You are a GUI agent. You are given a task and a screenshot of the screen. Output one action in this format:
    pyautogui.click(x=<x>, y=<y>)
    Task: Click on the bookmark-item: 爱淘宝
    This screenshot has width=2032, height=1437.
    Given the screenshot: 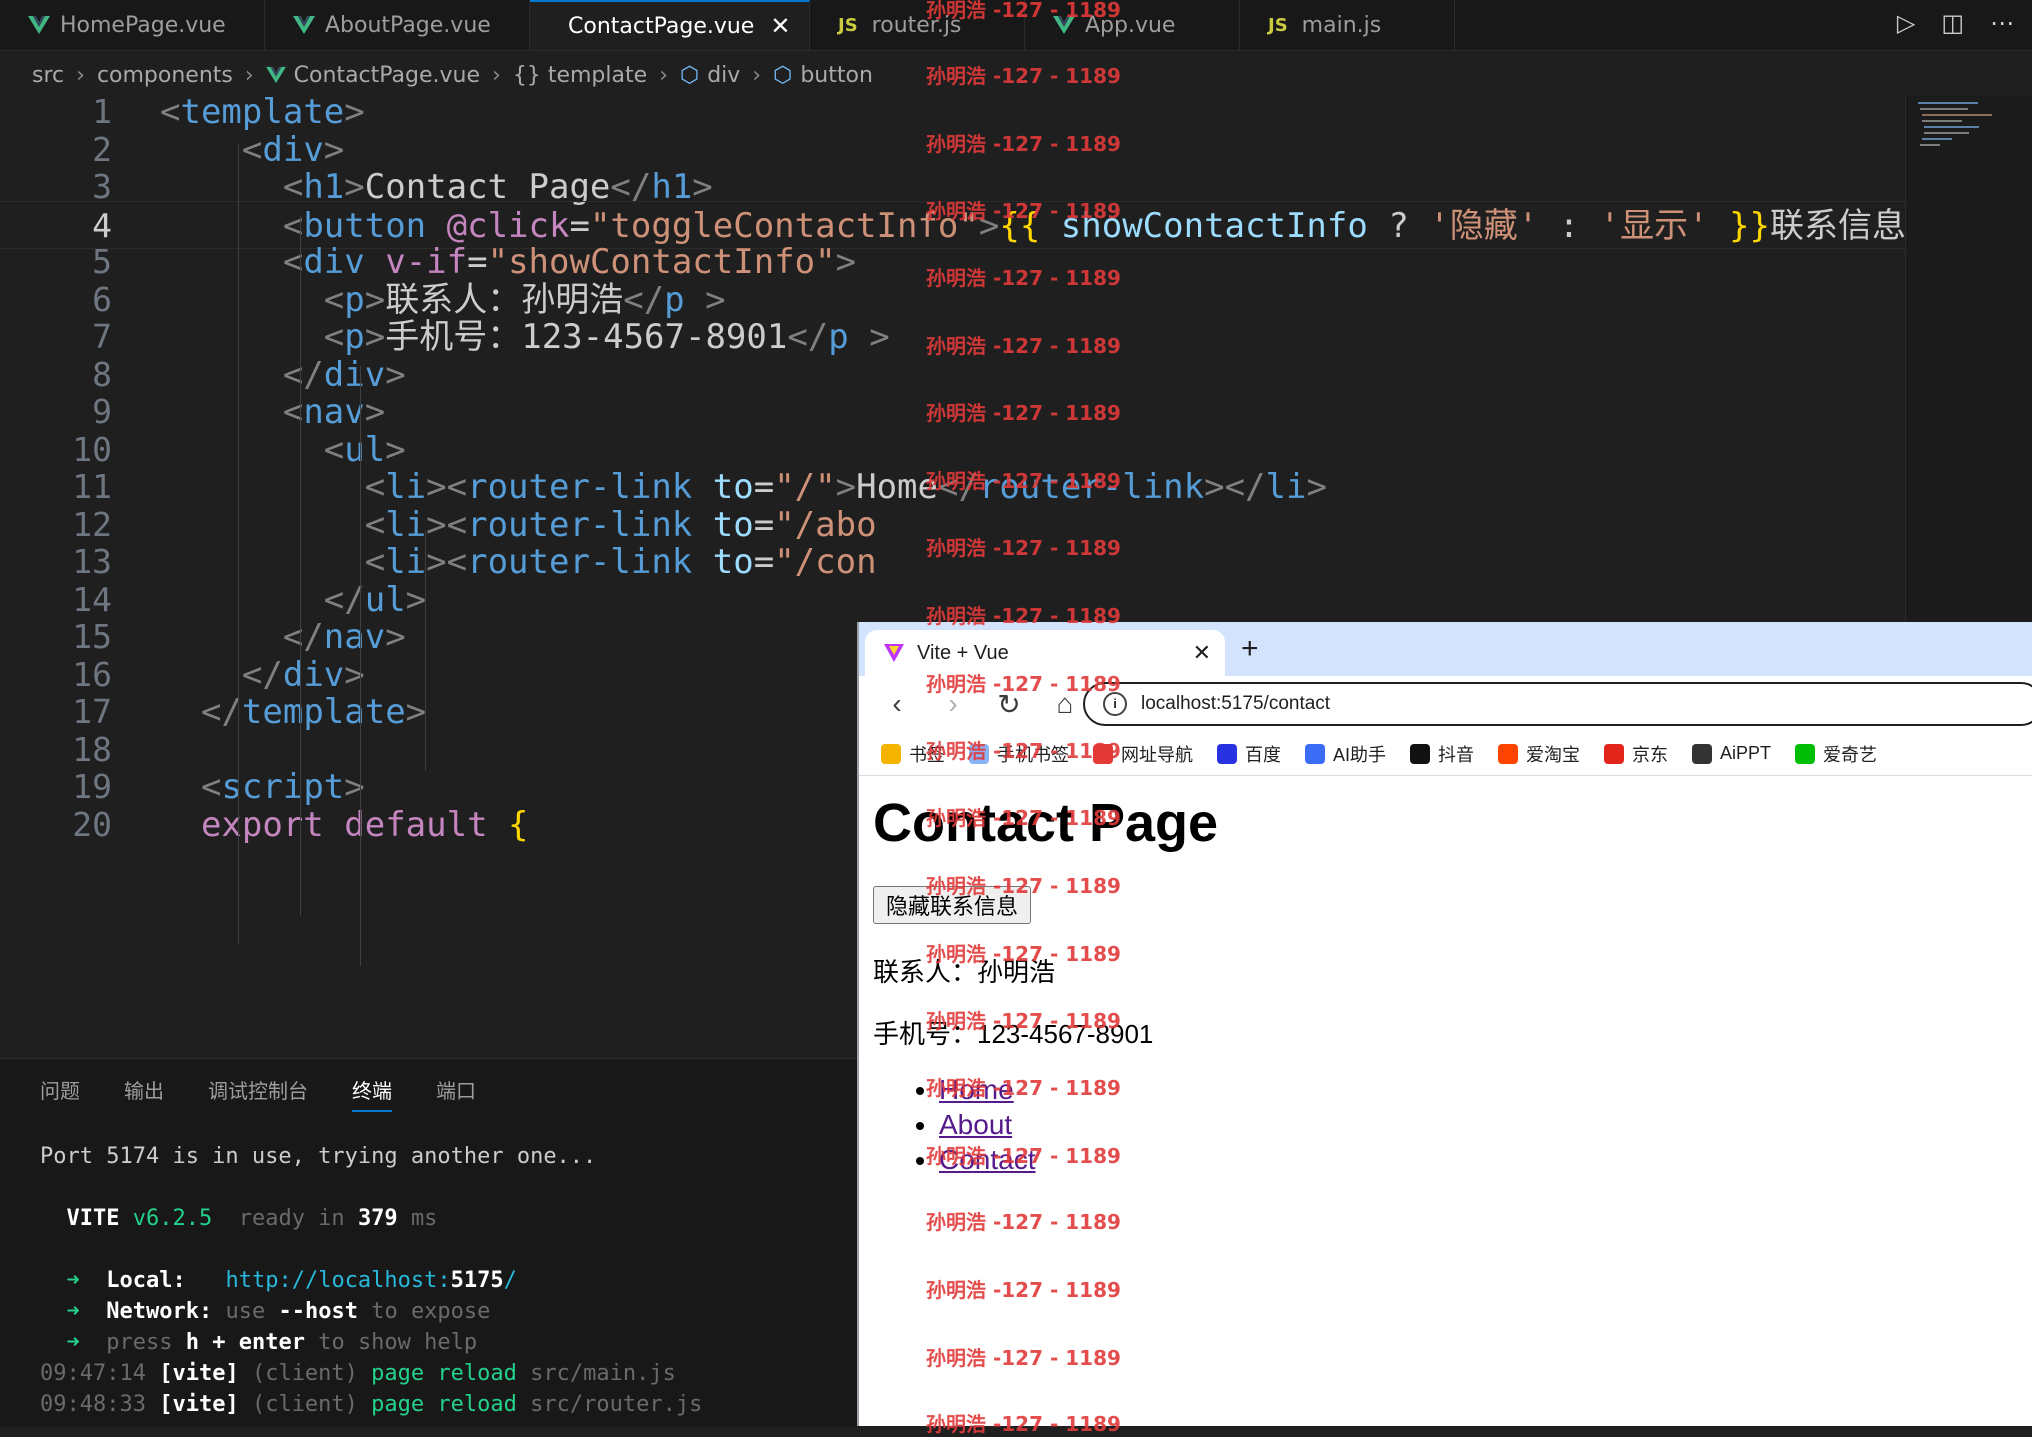 What is the action you would take?
    pyautogui.click(x=1539, y=754)
    